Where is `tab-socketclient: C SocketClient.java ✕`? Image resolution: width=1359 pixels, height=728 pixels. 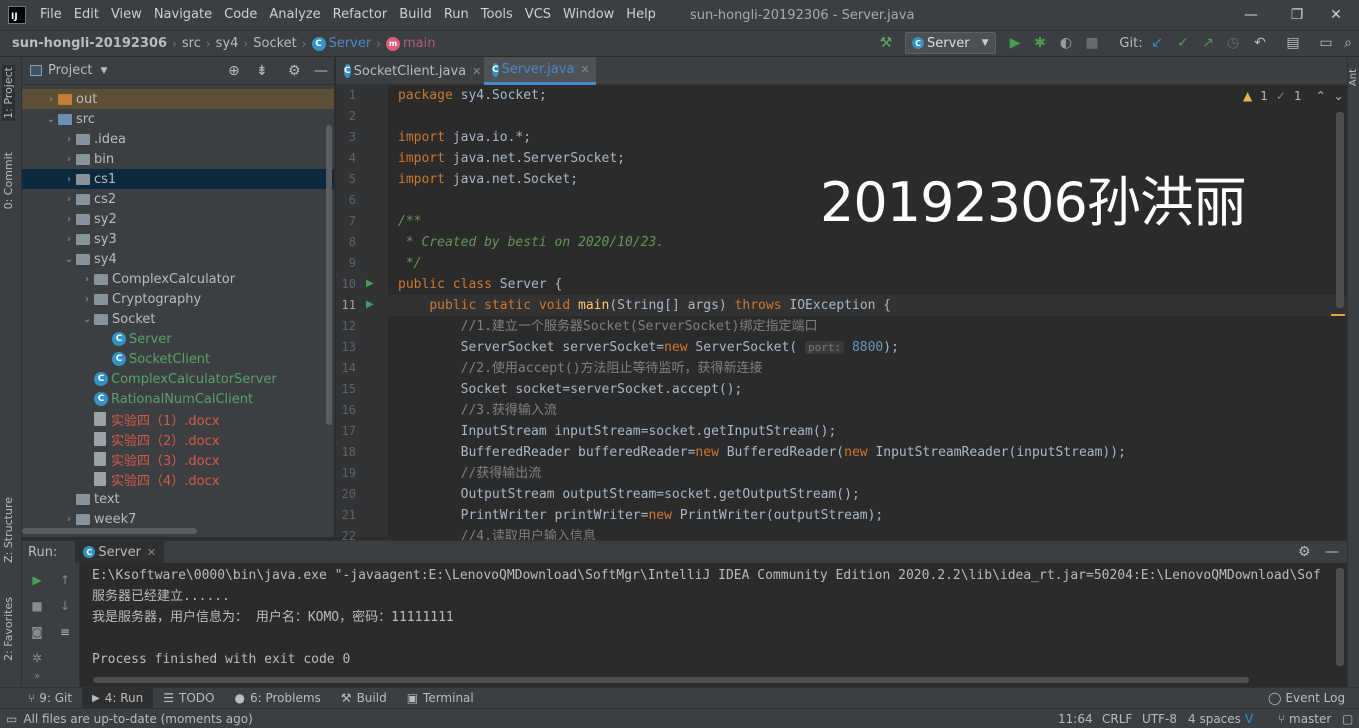
tab-socketclient: C SocketClient.java ✕ is located at coordinates (409, 71).